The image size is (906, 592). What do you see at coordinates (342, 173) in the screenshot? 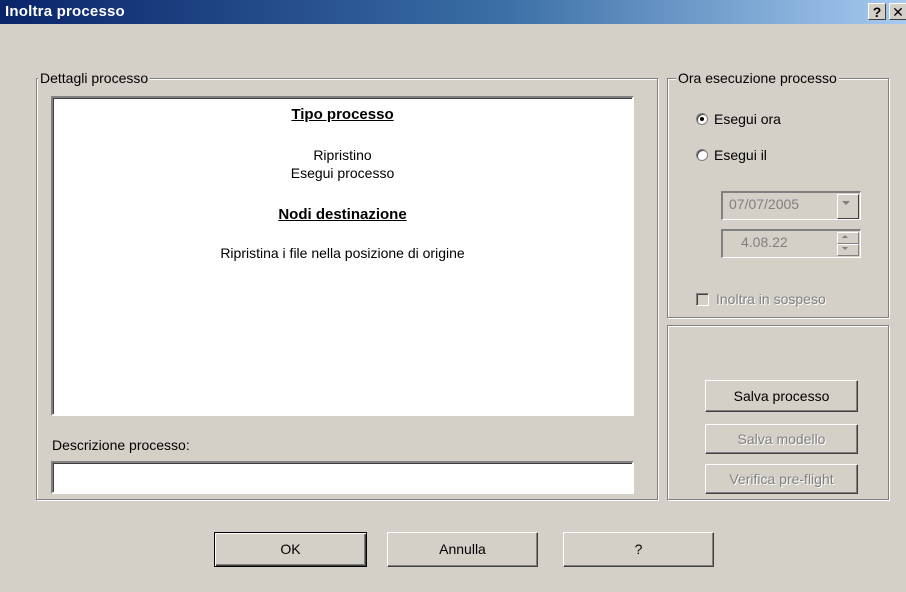
I see `job-type-line2: Esegui processo` at bounding box center [342, 173].